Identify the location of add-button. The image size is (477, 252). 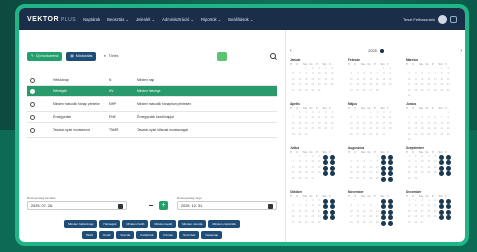
(222, 56).